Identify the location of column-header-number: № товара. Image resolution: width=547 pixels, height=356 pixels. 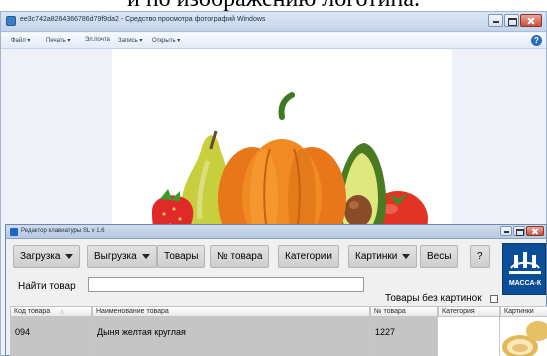
(404, 311).